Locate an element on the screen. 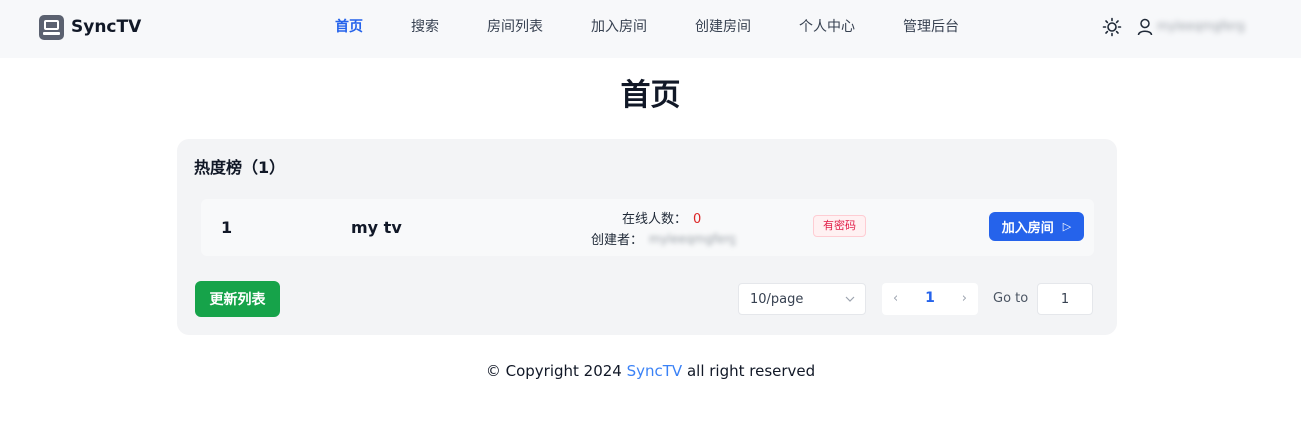 Image resolution: width=1301 pixels, height=421 pixels. pagination: ‹ 1 › is located at coordinates (930, 299).